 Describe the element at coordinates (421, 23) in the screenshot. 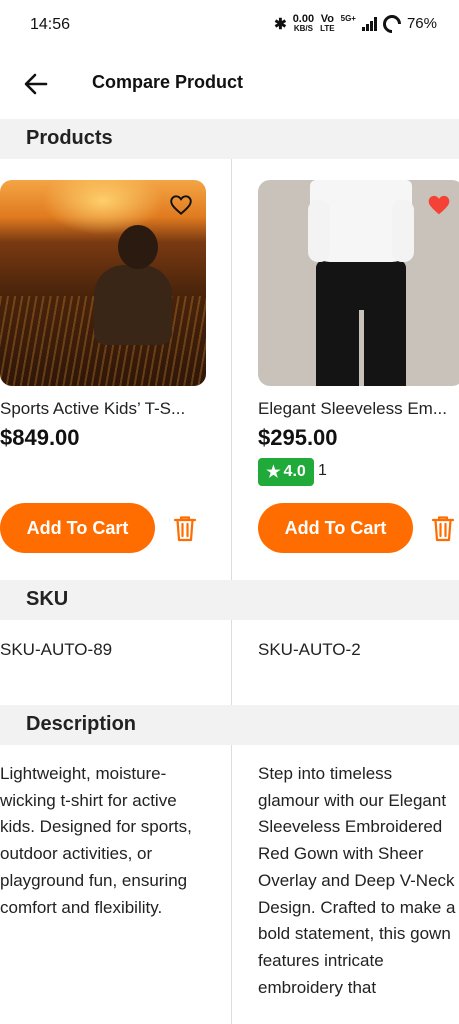

I see `battery-percent: 76%` at that location.